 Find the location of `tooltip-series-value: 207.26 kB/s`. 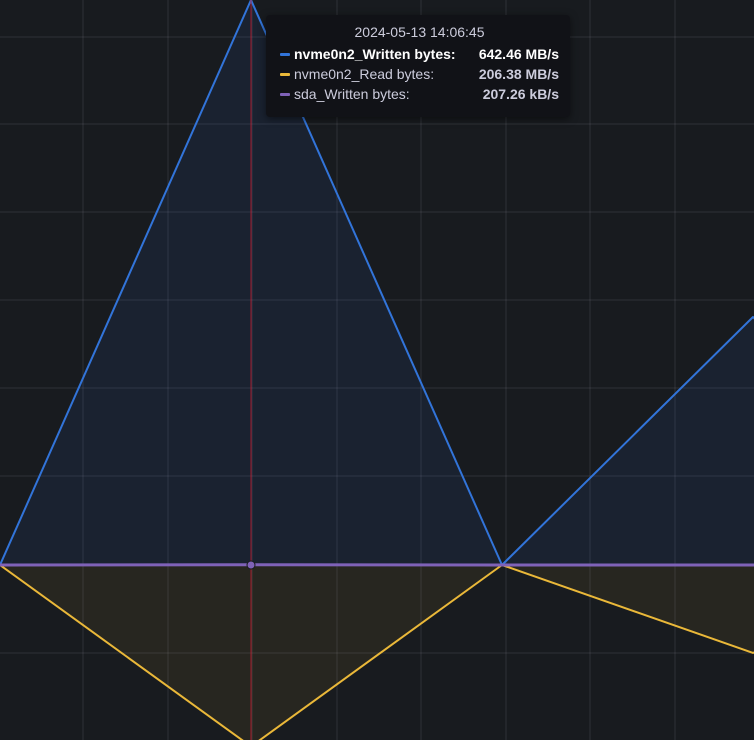

tooltip-series-value: 207.26 kB/s is located at coordinates (520, 94).